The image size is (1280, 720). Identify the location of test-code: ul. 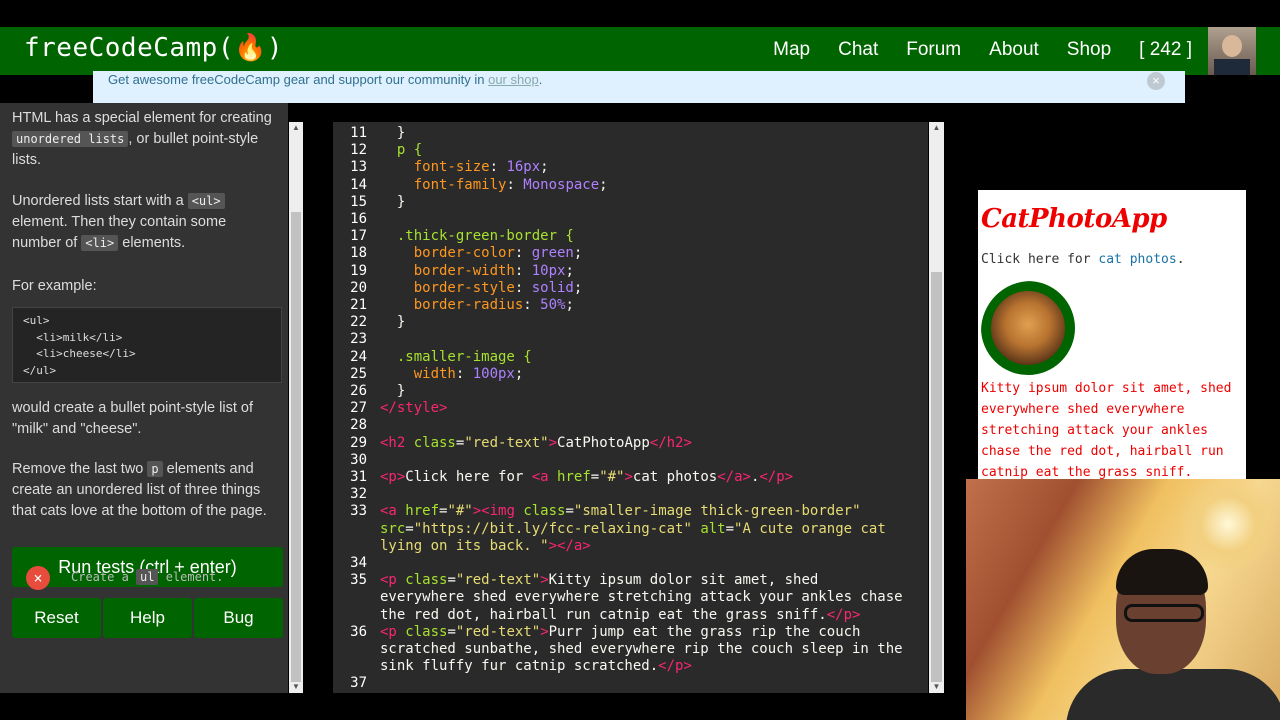
(147, 577).